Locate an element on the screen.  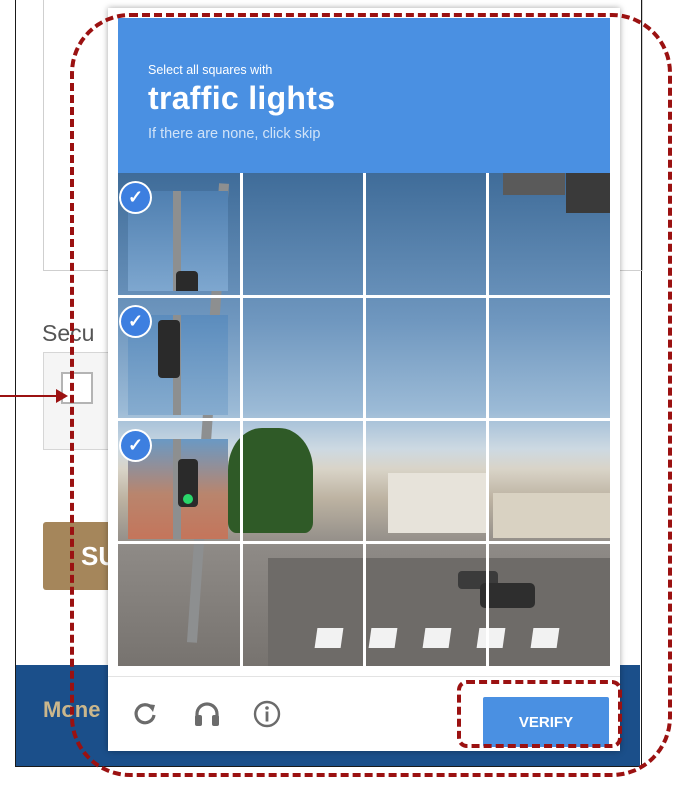
captcha-hint: If there are none, click skip is located at coordinates (234, 134).